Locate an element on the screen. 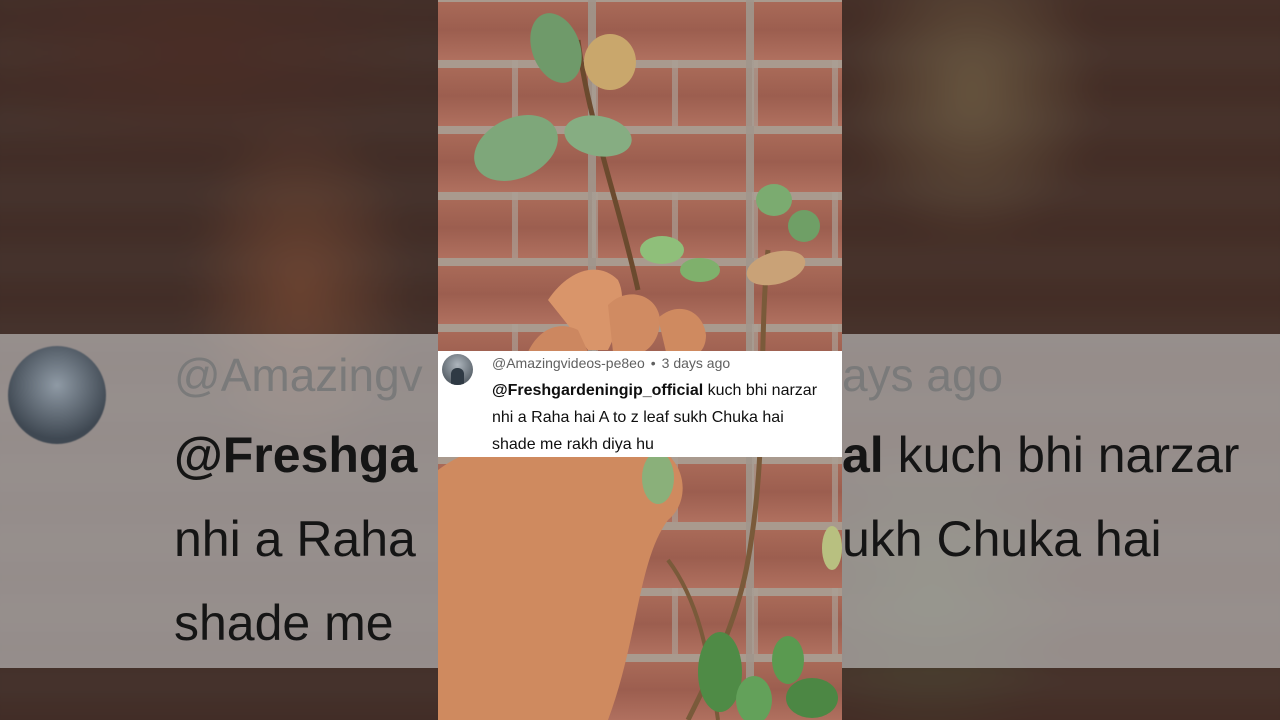 The image size is (1280, 720). background-line-2-left: nhi a Raha is located at coordinates (295, 539).